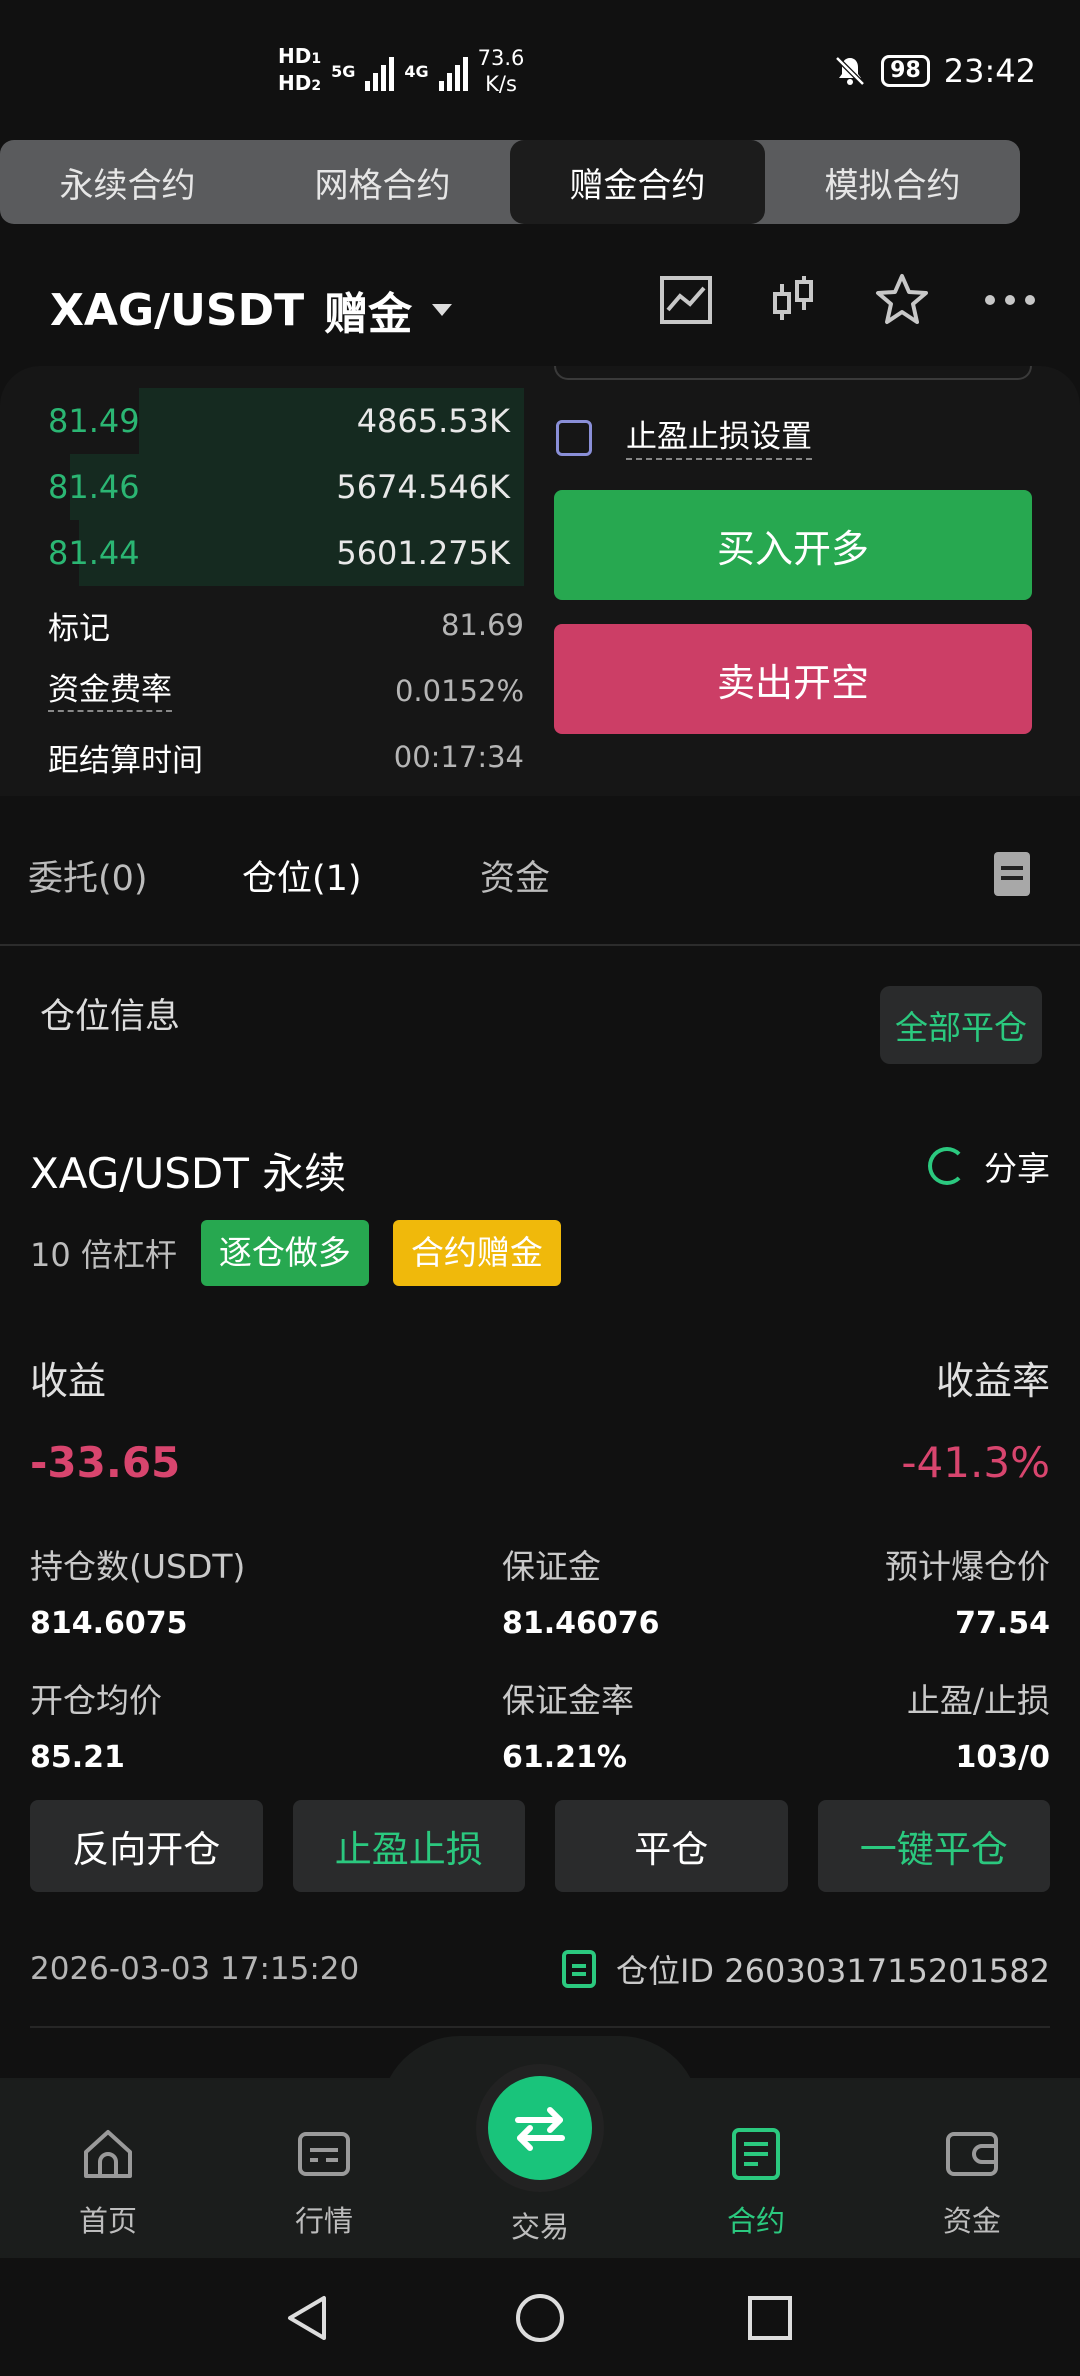 This screenshot has width=1080, height=2376. I want to click on funding-label: 资金费率, so click(110, 691).